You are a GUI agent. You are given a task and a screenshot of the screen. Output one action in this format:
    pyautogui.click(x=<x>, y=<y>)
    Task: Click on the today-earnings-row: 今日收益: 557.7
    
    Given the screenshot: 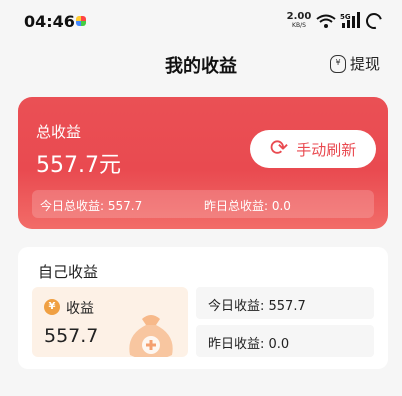 What is the action you would take?
    pyautogui.click(x=285, y=303)
    